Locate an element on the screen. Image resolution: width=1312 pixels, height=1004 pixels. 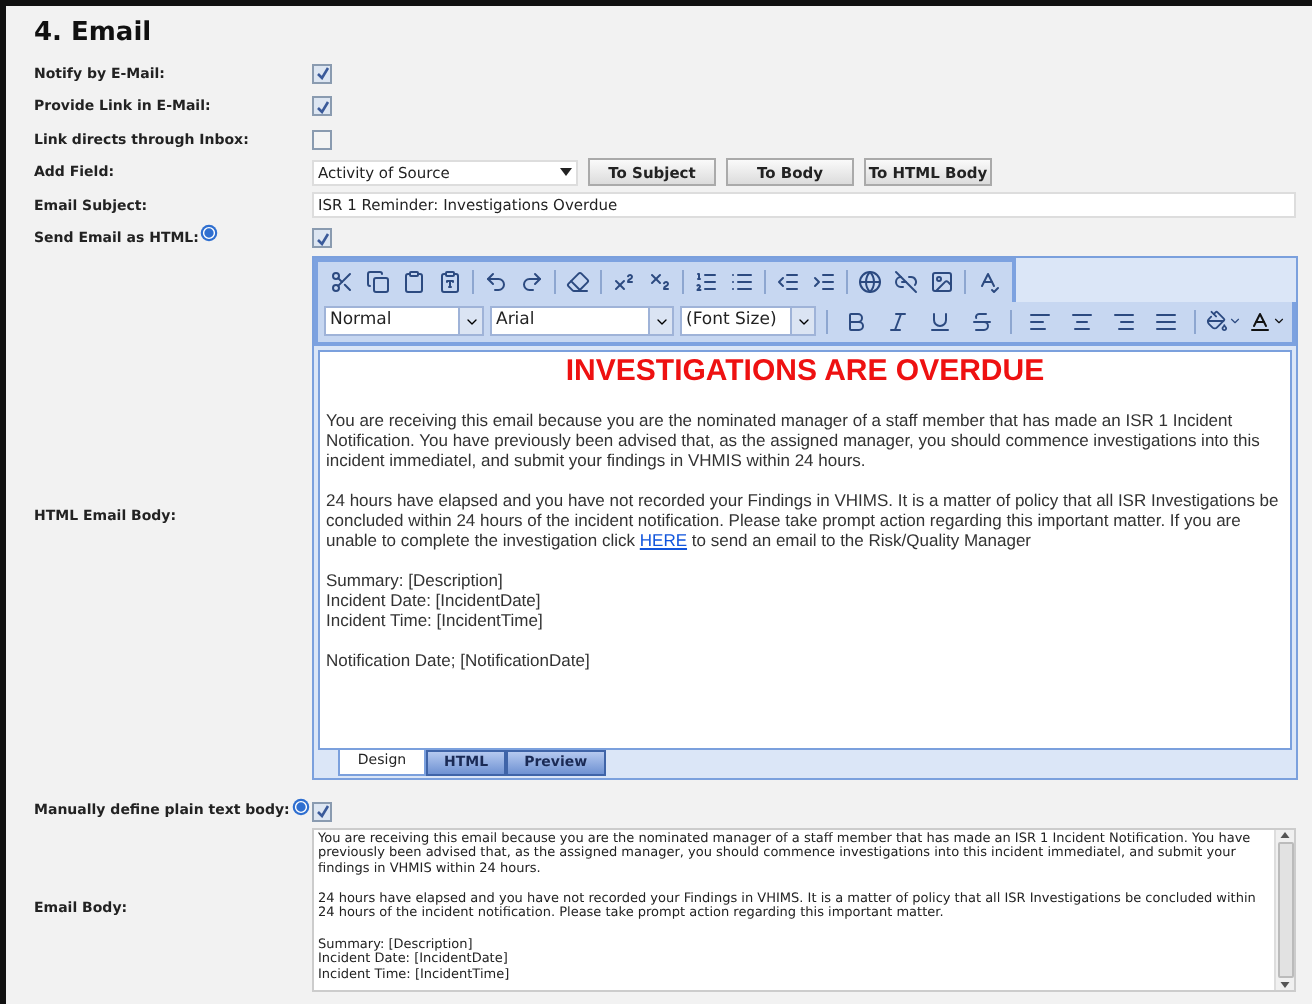
here-link: HERE is located at coordinates (663, 539).